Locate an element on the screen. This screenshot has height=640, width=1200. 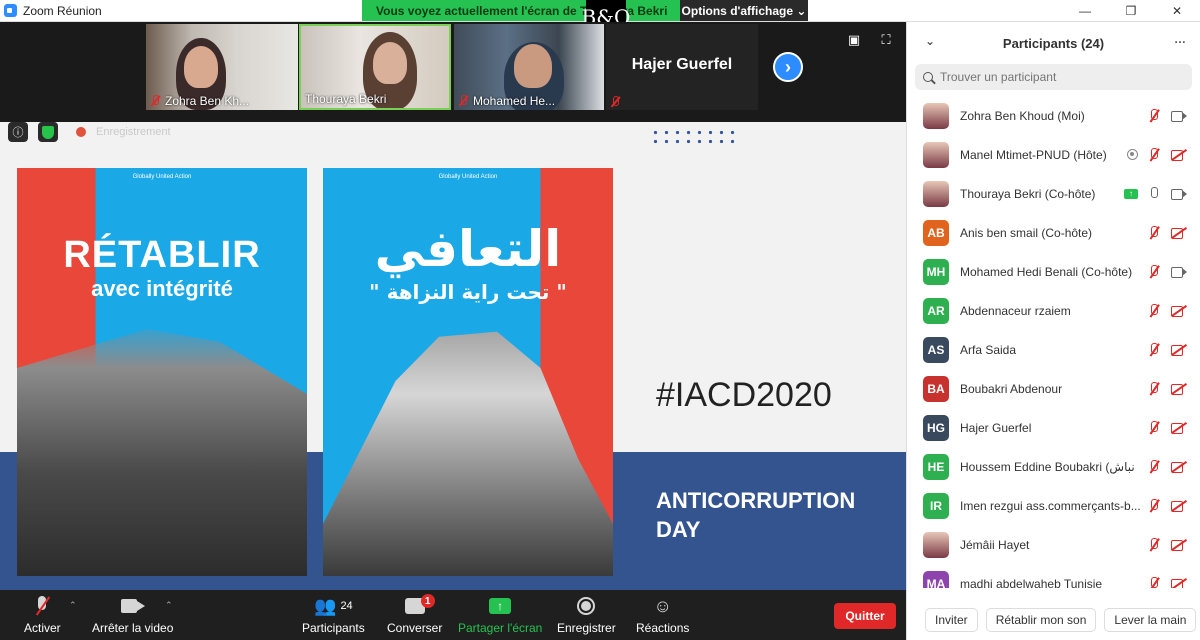
participant-name: Zohra Ben Khoud (Moi) is located at coordinates (1022, 115).